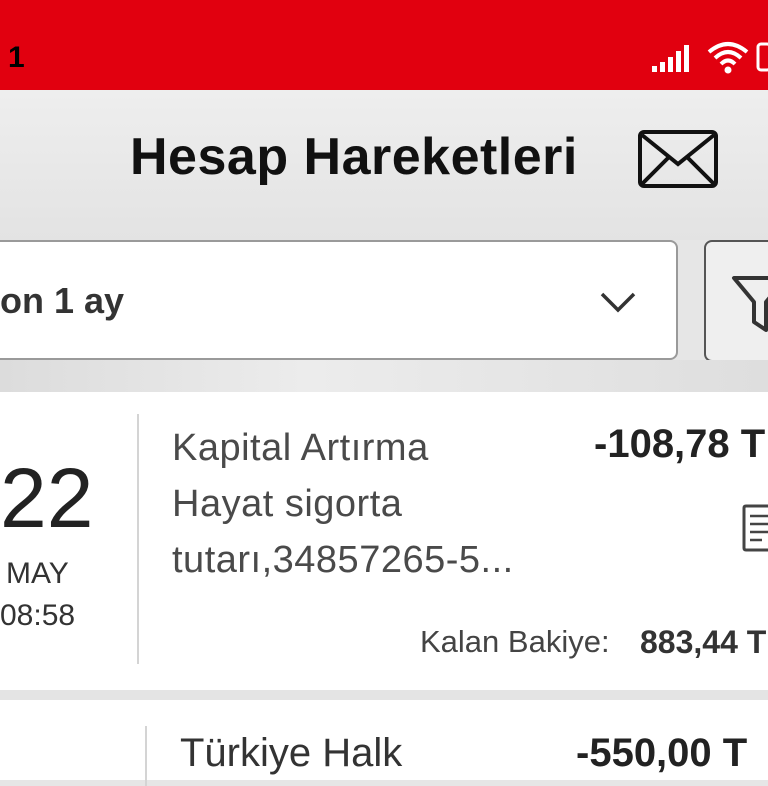 The width and height of the screenshot is (768, 786). I want to click on section-band, so click(384, 376).